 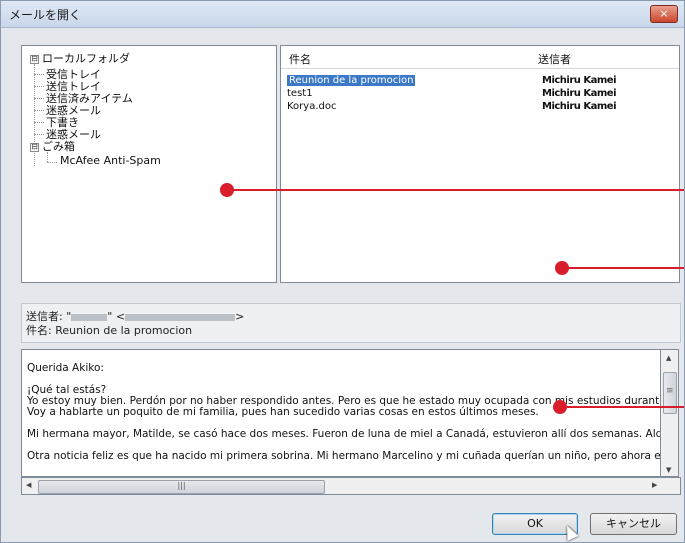 What do you see at coordinates (110, 160) in the screenshot?
I see `tree-item-mcafee-anti-spam: McAfee Anti-Spam` at bounding box center [110, 160].